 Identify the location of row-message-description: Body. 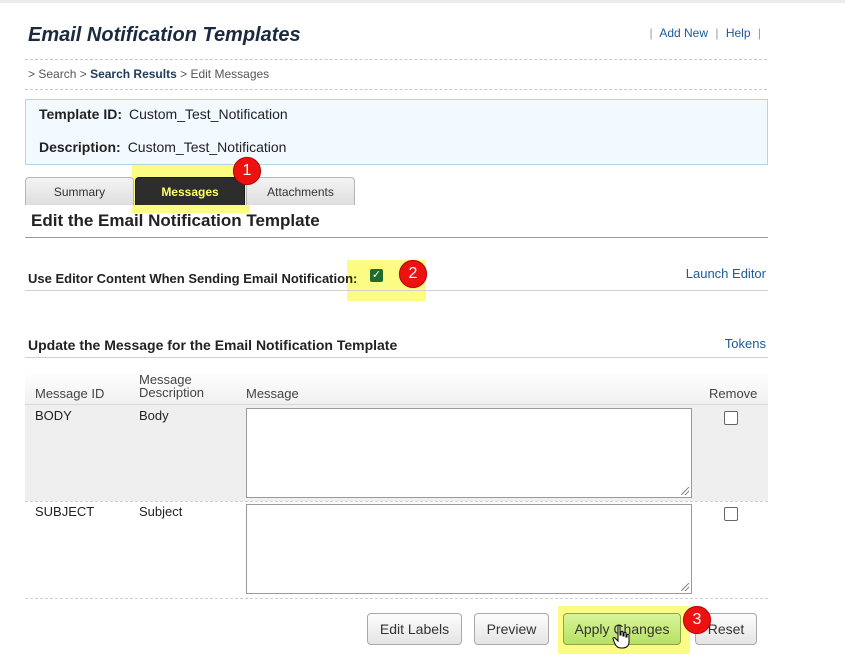
(154, 415).